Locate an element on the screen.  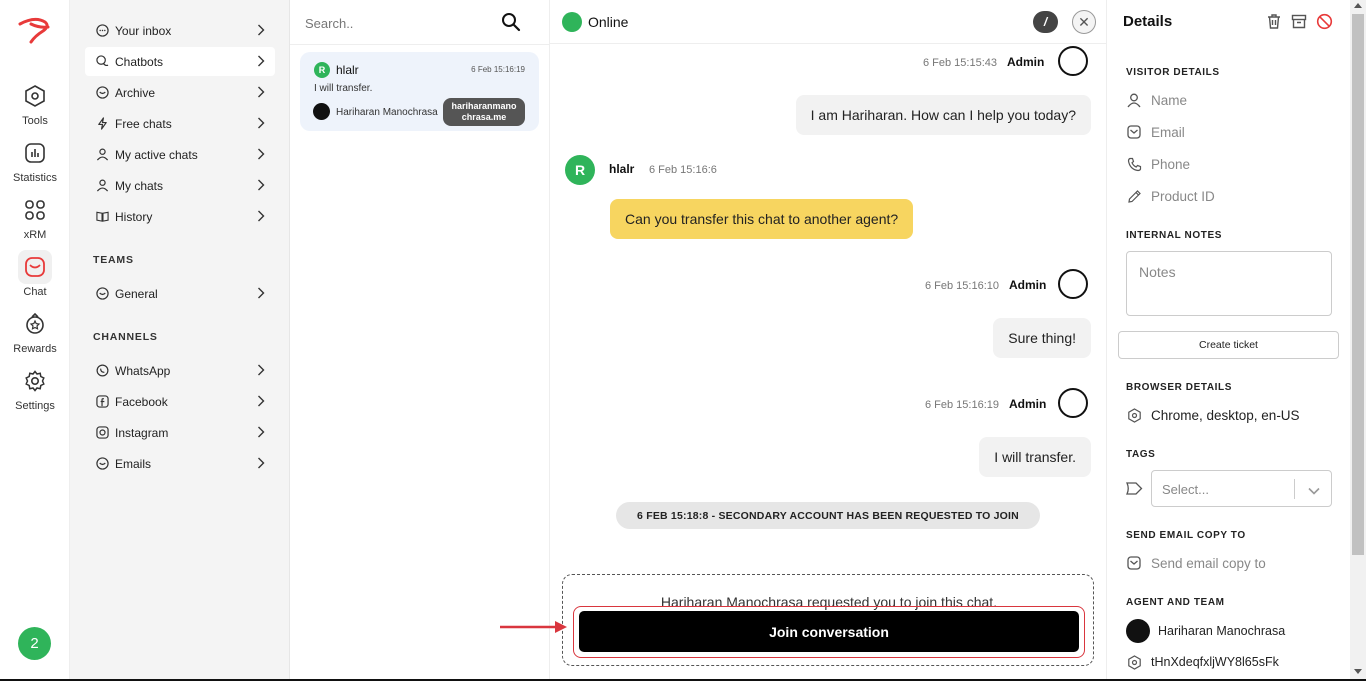
visitor-phone-field: Phone is located at coordinates (1158, 164).